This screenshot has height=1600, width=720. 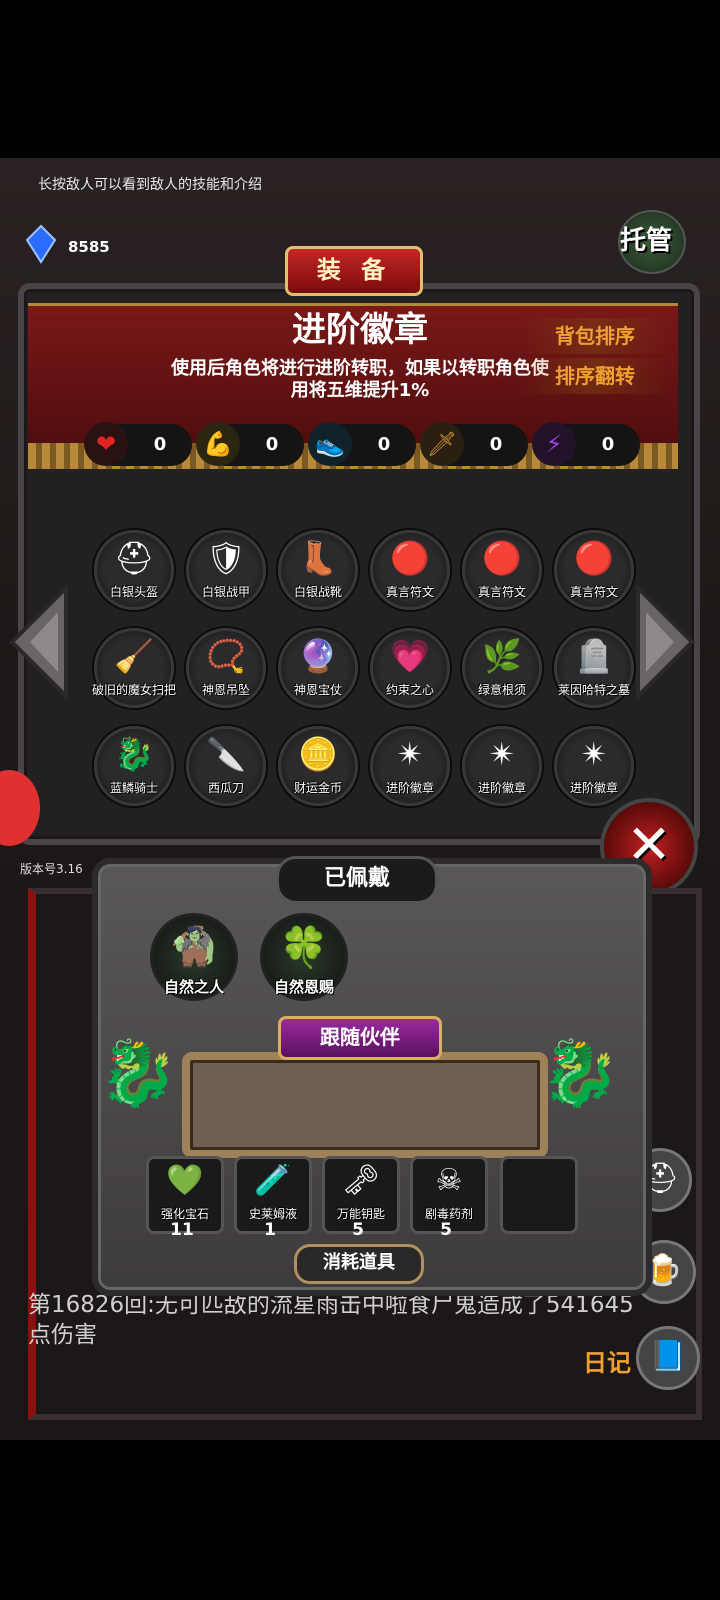 I want to click on inventory-slot: 🪦 莱因哈特之墓, so click(x=594, y=668).